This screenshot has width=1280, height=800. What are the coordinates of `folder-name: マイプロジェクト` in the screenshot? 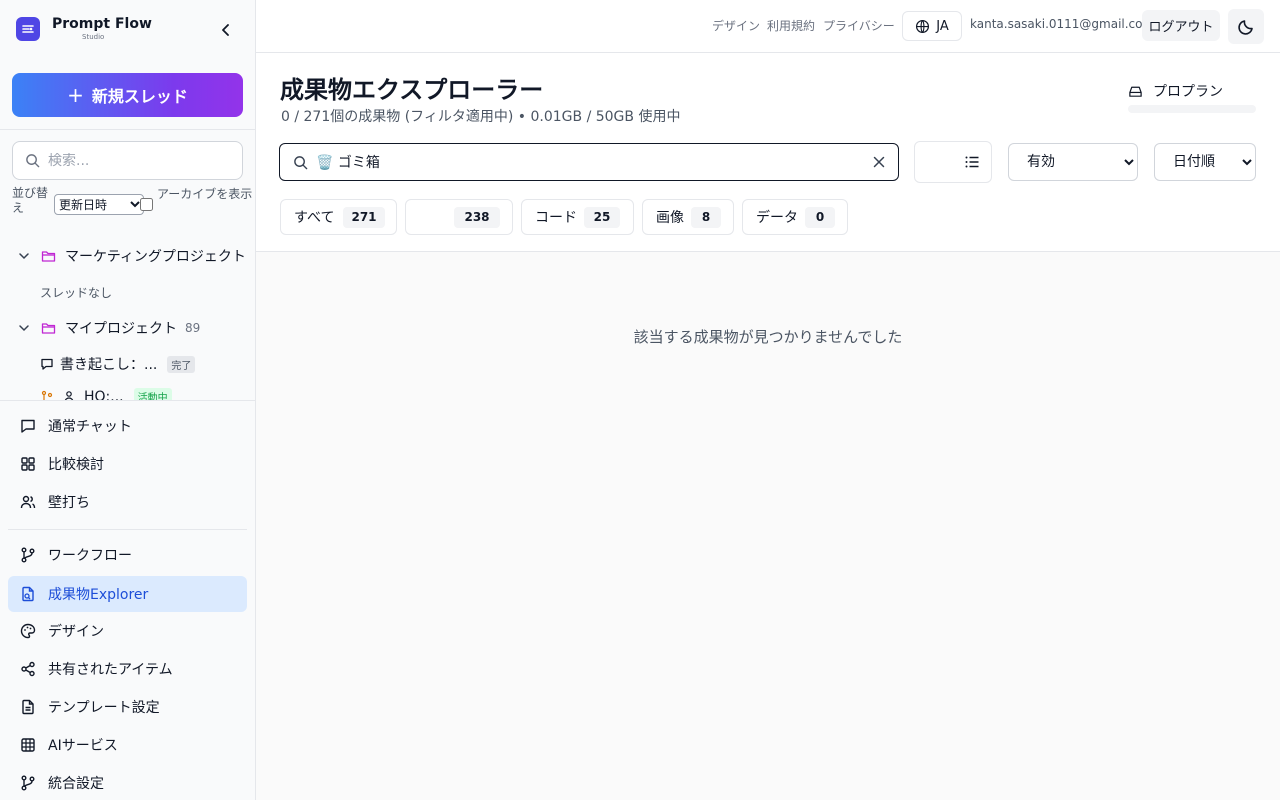 It's located at (121, 329).